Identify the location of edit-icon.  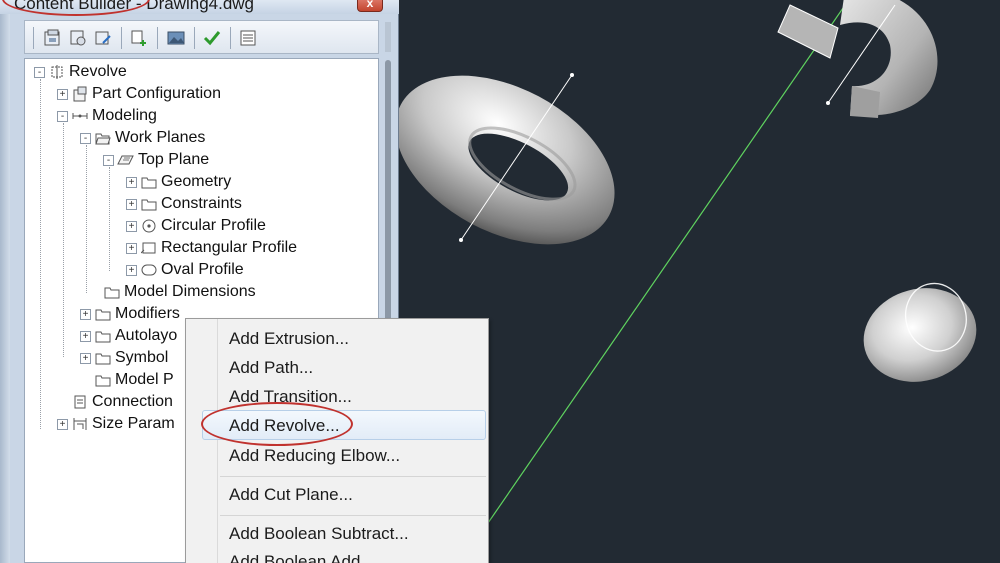
(103, 38).